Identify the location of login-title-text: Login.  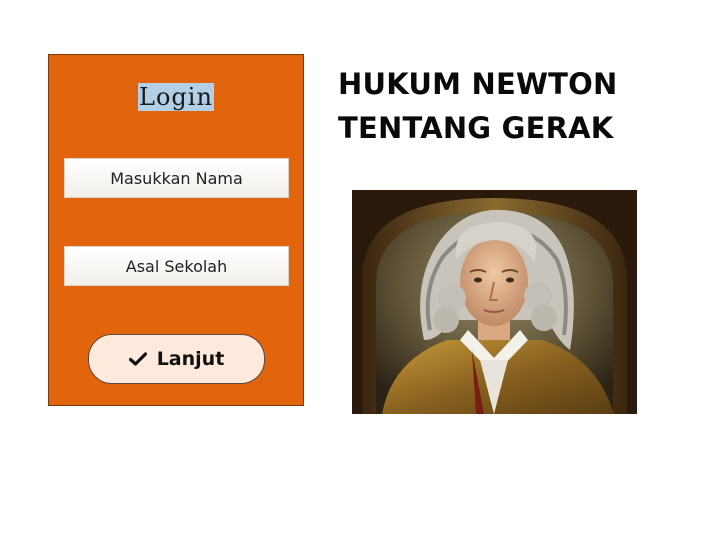
(176, 97).